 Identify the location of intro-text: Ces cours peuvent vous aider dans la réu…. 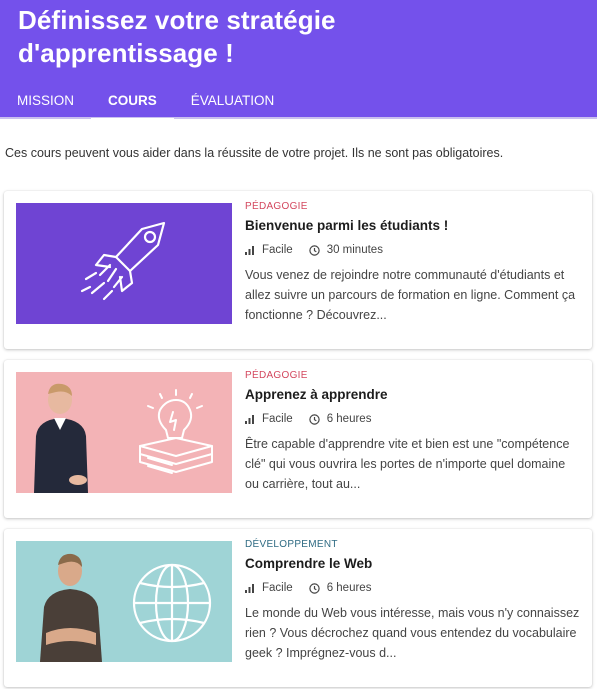
(254, 153).